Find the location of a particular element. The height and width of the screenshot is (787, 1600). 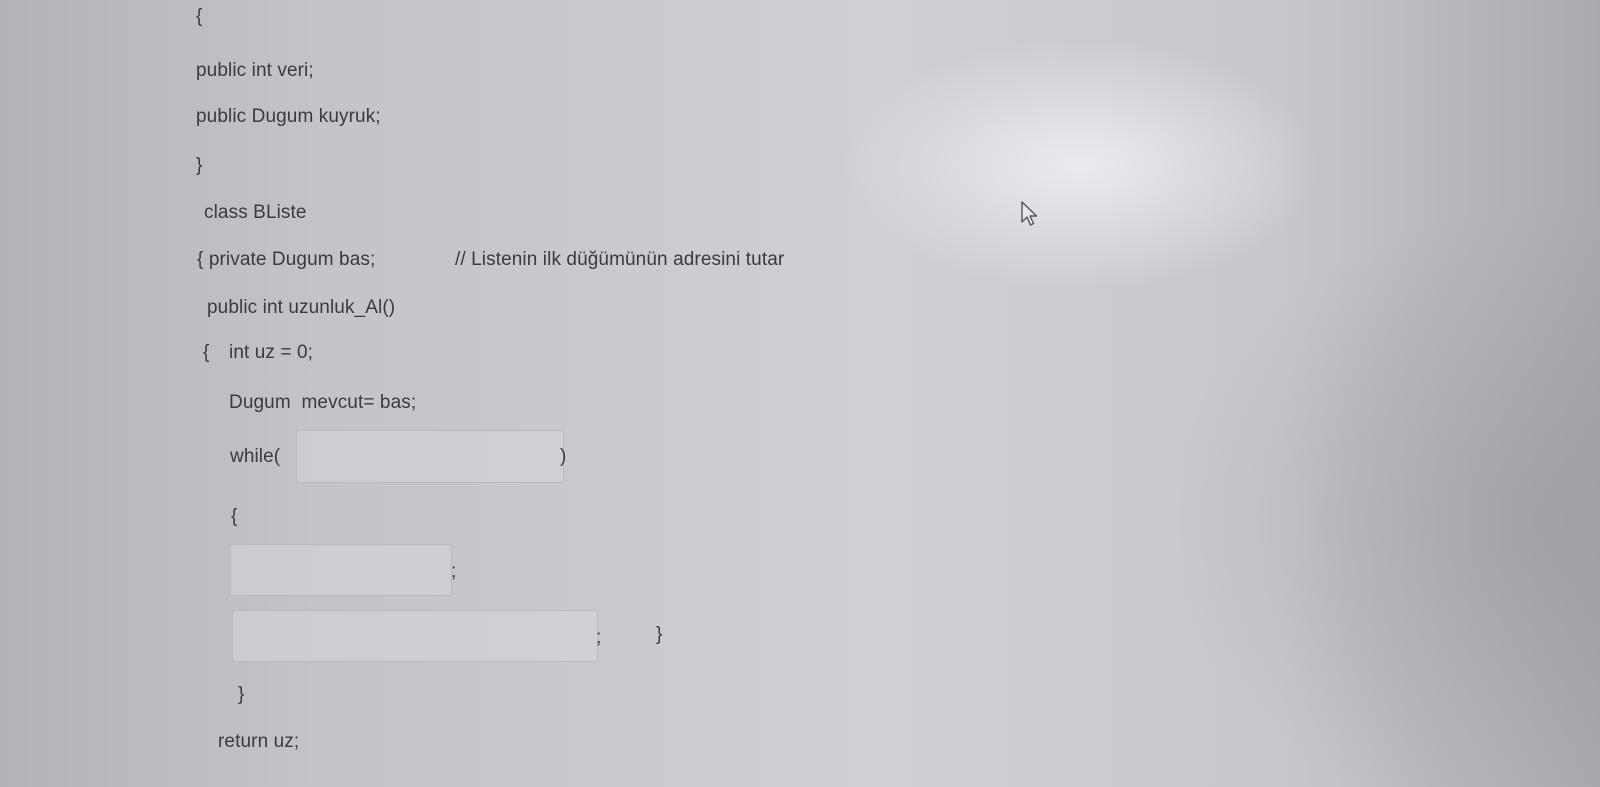

close-brace: } is located at coordinates (199, 165).